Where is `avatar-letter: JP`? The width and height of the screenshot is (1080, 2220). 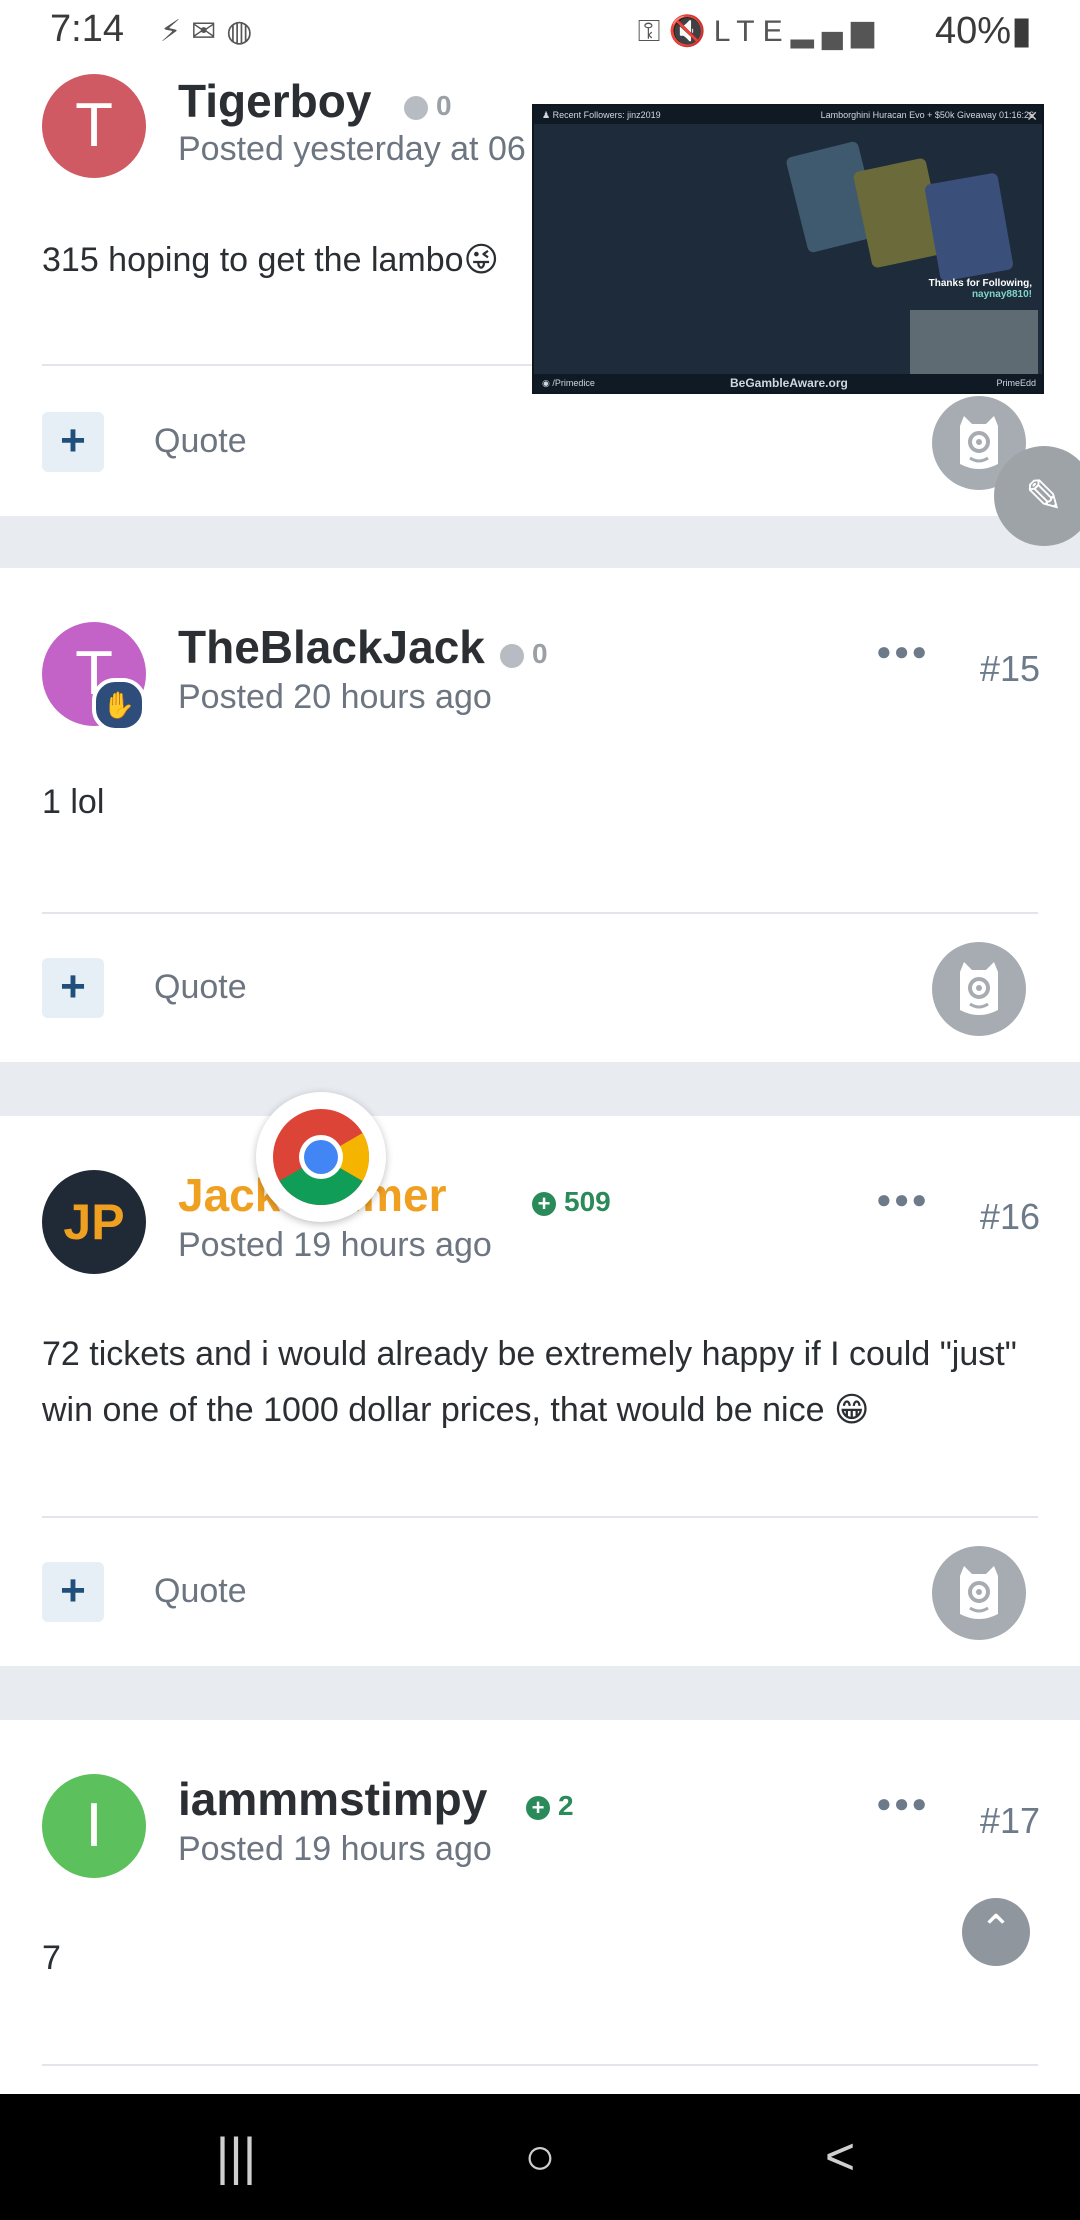
avatar-letter: JP is located at coordinates (94, 1222).